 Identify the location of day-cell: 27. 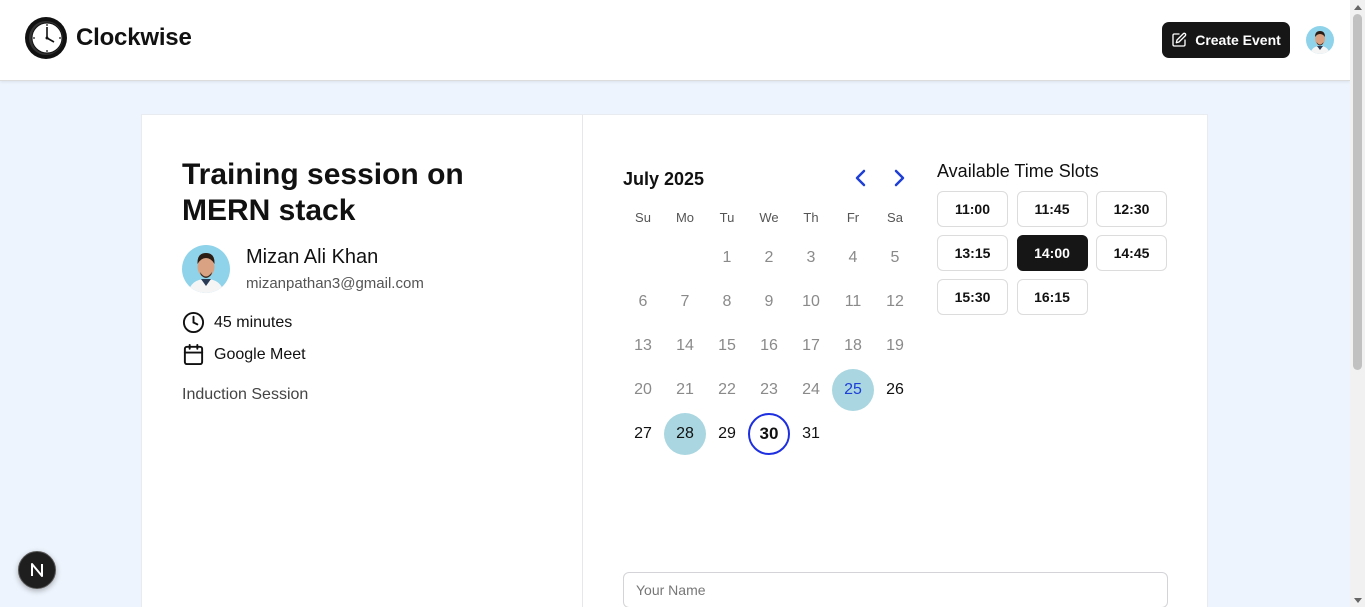
(643, 434).